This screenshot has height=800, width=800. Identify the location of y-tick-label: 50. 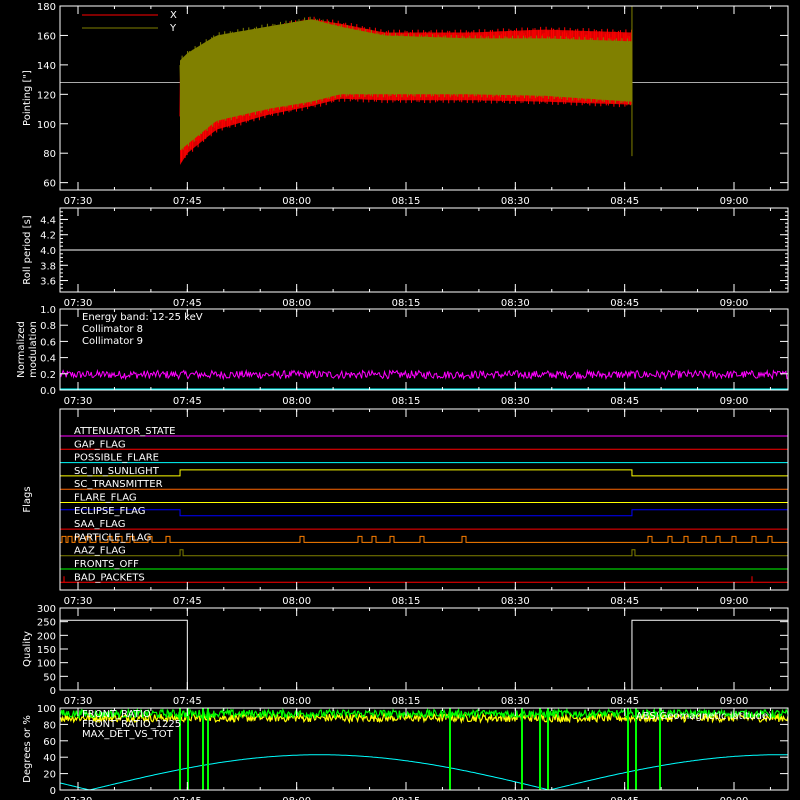
(49, 677).